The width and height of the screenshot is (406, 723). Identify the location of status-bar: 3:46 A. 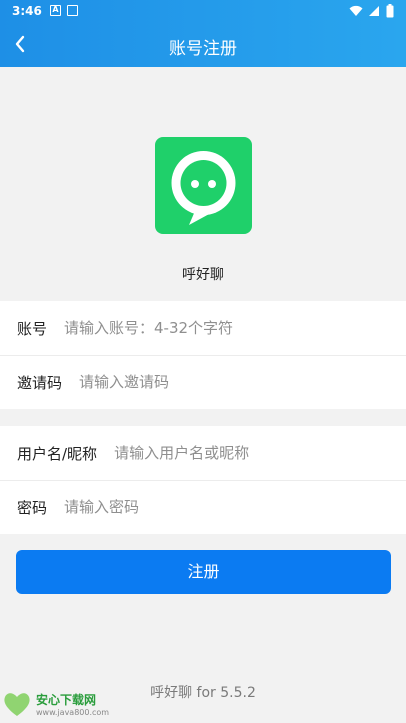
(203, 12).